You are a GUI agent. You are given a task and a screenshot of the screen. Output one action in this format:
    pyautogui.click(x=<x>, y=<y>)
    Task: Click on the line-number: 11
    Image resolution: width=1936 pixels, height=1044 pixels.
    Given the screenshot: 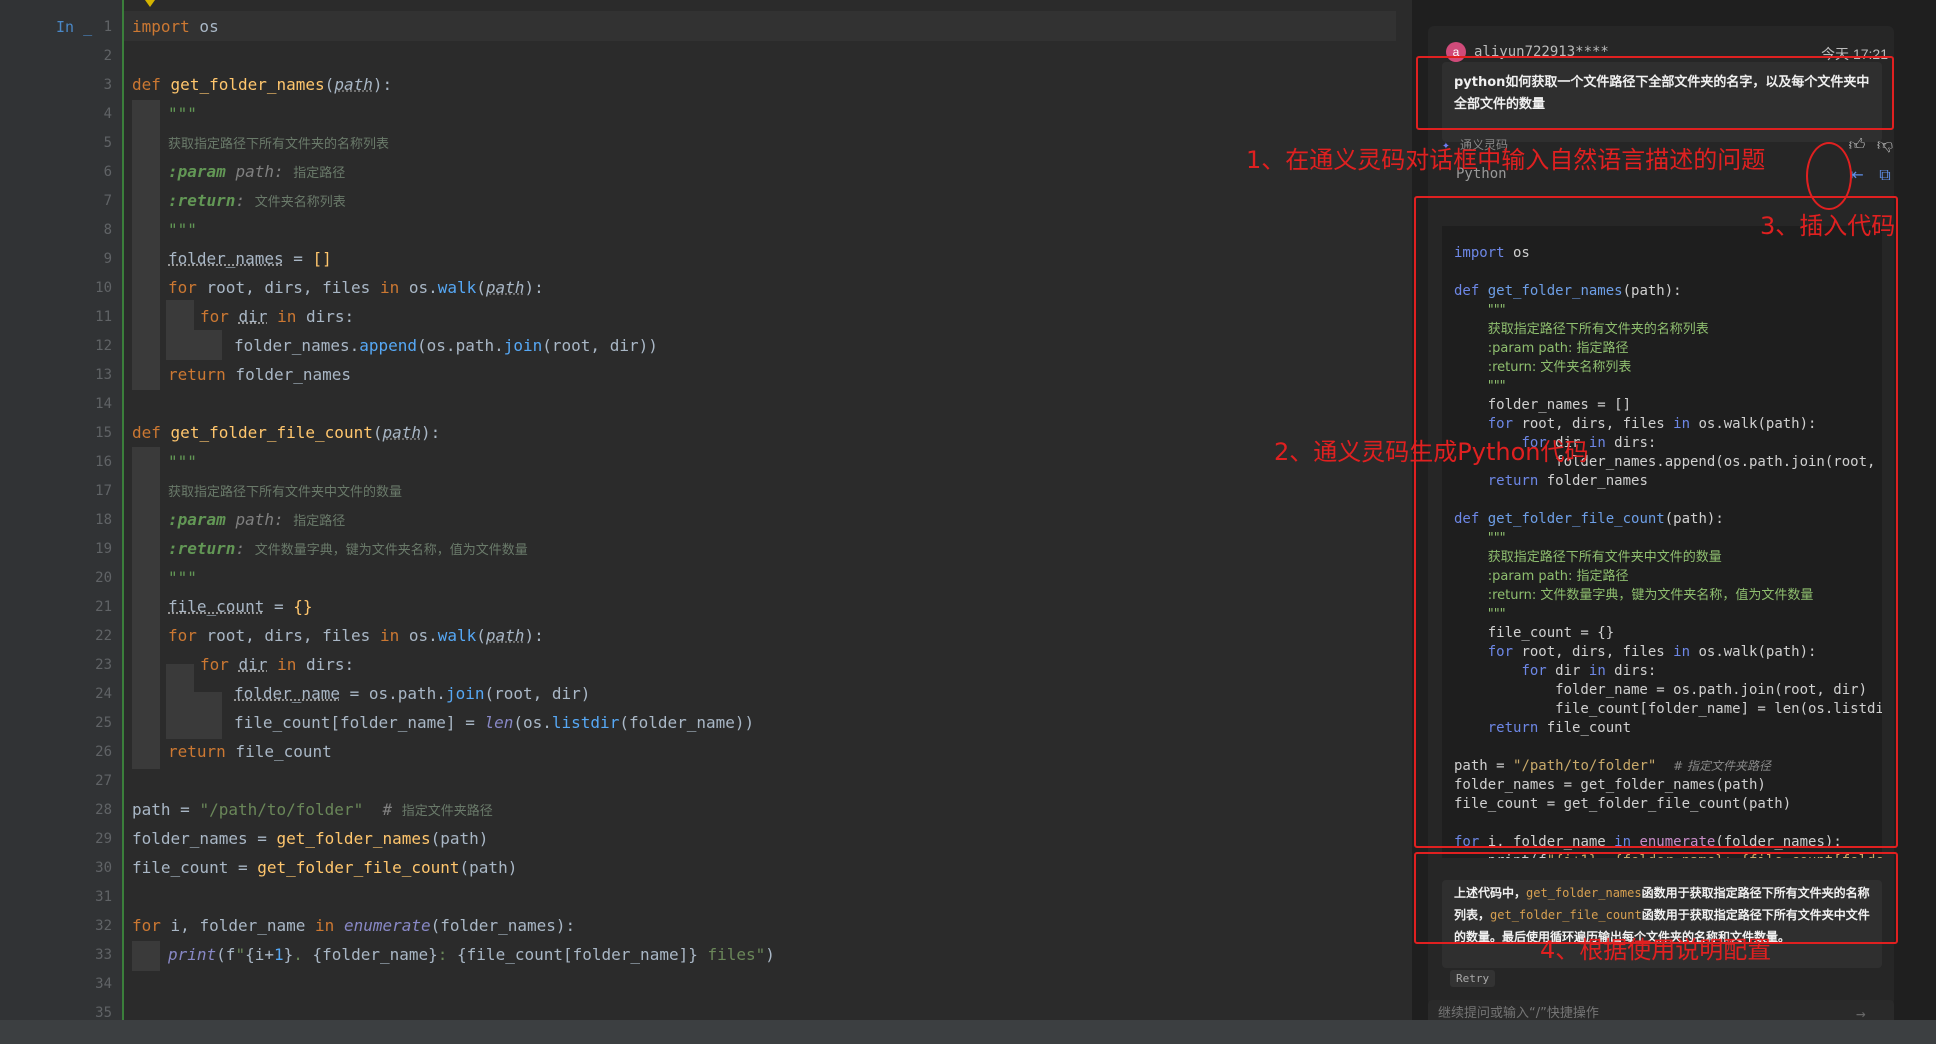 What is the action you would take?
    pyautogui.click(x=103, y=317)
    